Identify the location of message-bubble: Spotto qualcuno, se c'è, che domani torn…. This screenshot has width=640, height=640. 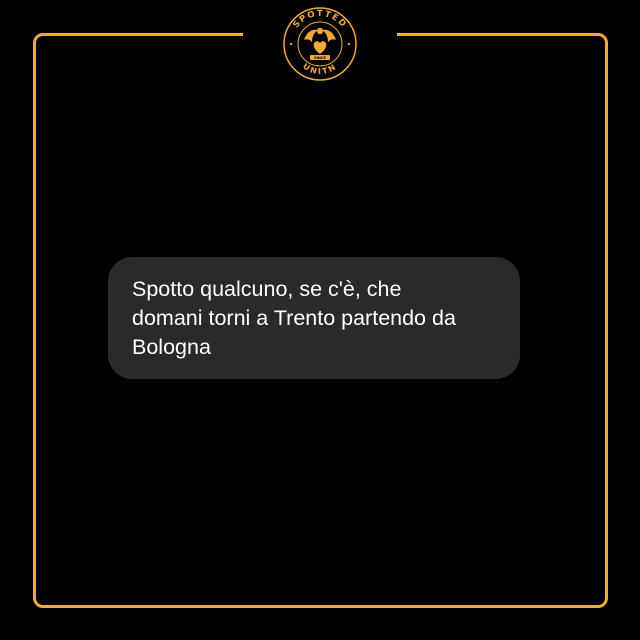
(314, 318).